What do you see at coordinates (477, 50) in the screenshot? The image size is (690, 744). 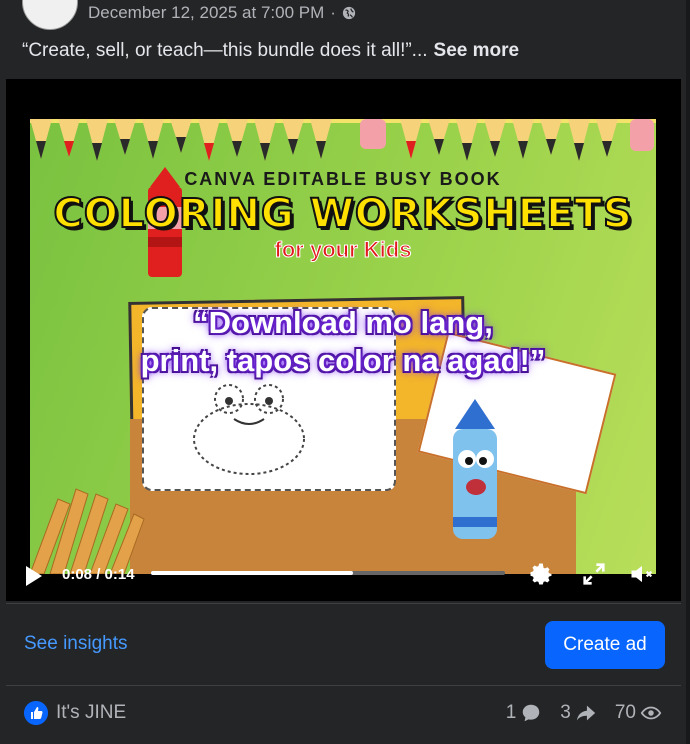 I see `see-more-link: See more` at bounding box center [477, 50].